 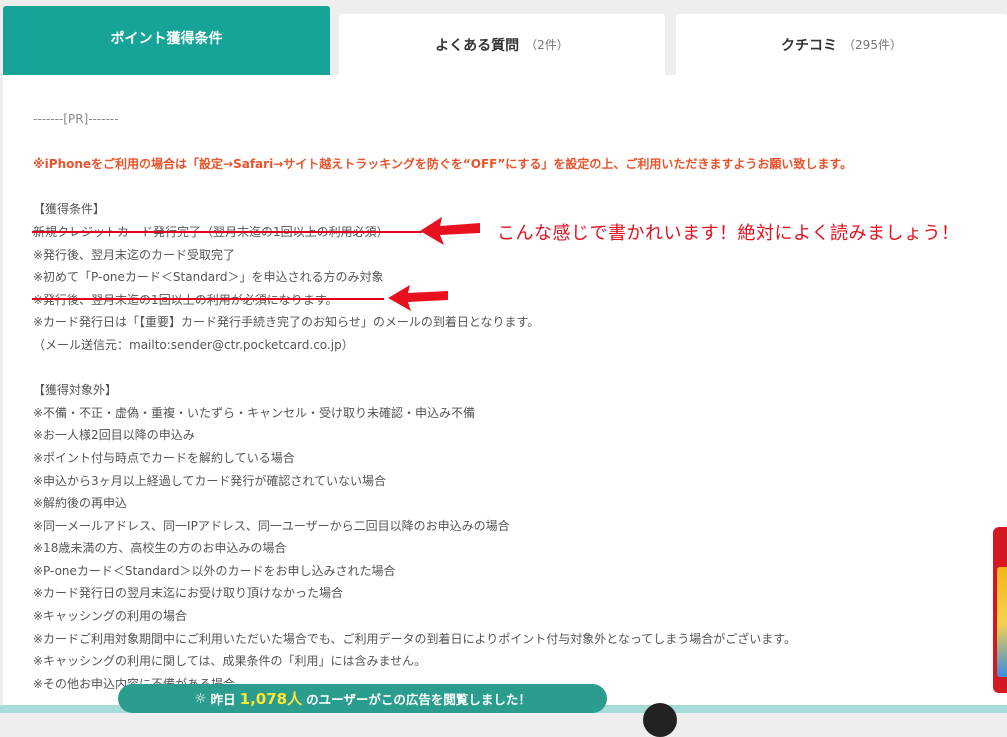 I want to click on condition-item: ※初めて「P-oneカード＜Standard＞」を申込される方のみ対象, so click(x=208, y=277).